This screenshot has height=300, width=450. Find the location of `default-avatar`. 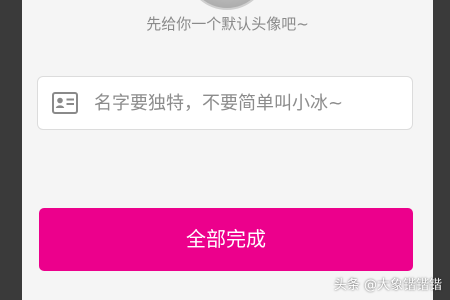

default-avatar is located at coordinates (227, 5).